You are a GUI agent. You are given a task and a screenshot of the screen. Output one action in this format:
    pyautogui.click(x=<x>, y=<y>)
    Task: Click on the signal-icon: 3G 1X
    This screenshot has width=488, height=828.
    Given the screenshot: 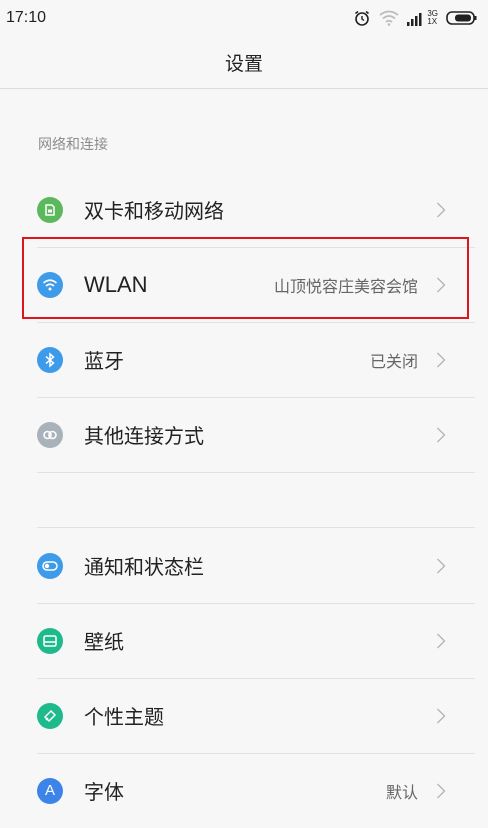 What is the action you would take?
    pyautogui.click(x=422, y=18)
    